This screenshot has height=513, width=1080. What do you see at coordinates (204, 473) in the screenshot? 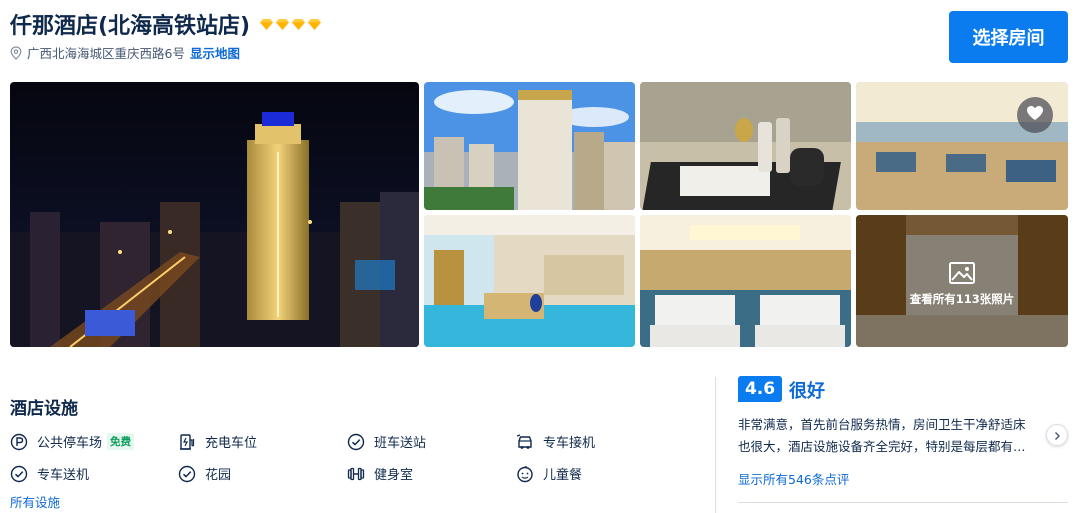
I see `facility-garden: 花园` at bounding box center [204, 473].